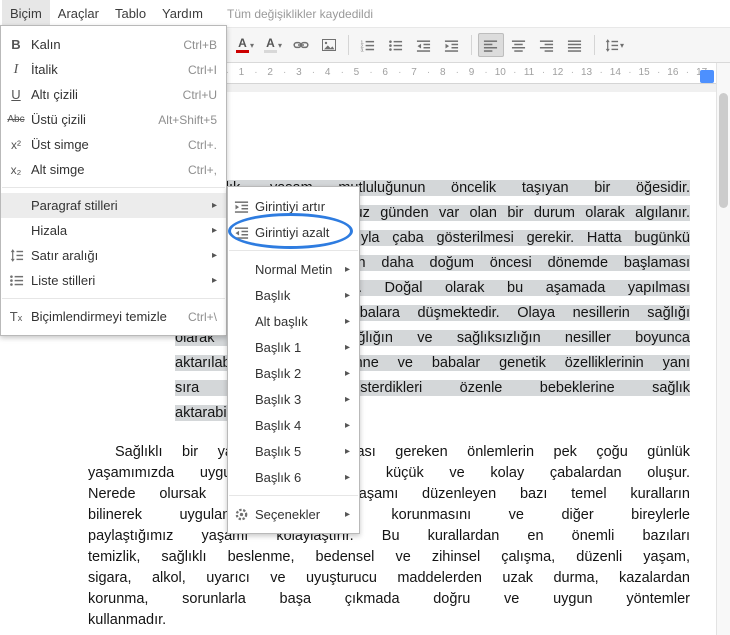  What do you see at coordinates (362, 50) in the screenshot?
I see `svg-text: 3.` at bounding box center [362, 50].